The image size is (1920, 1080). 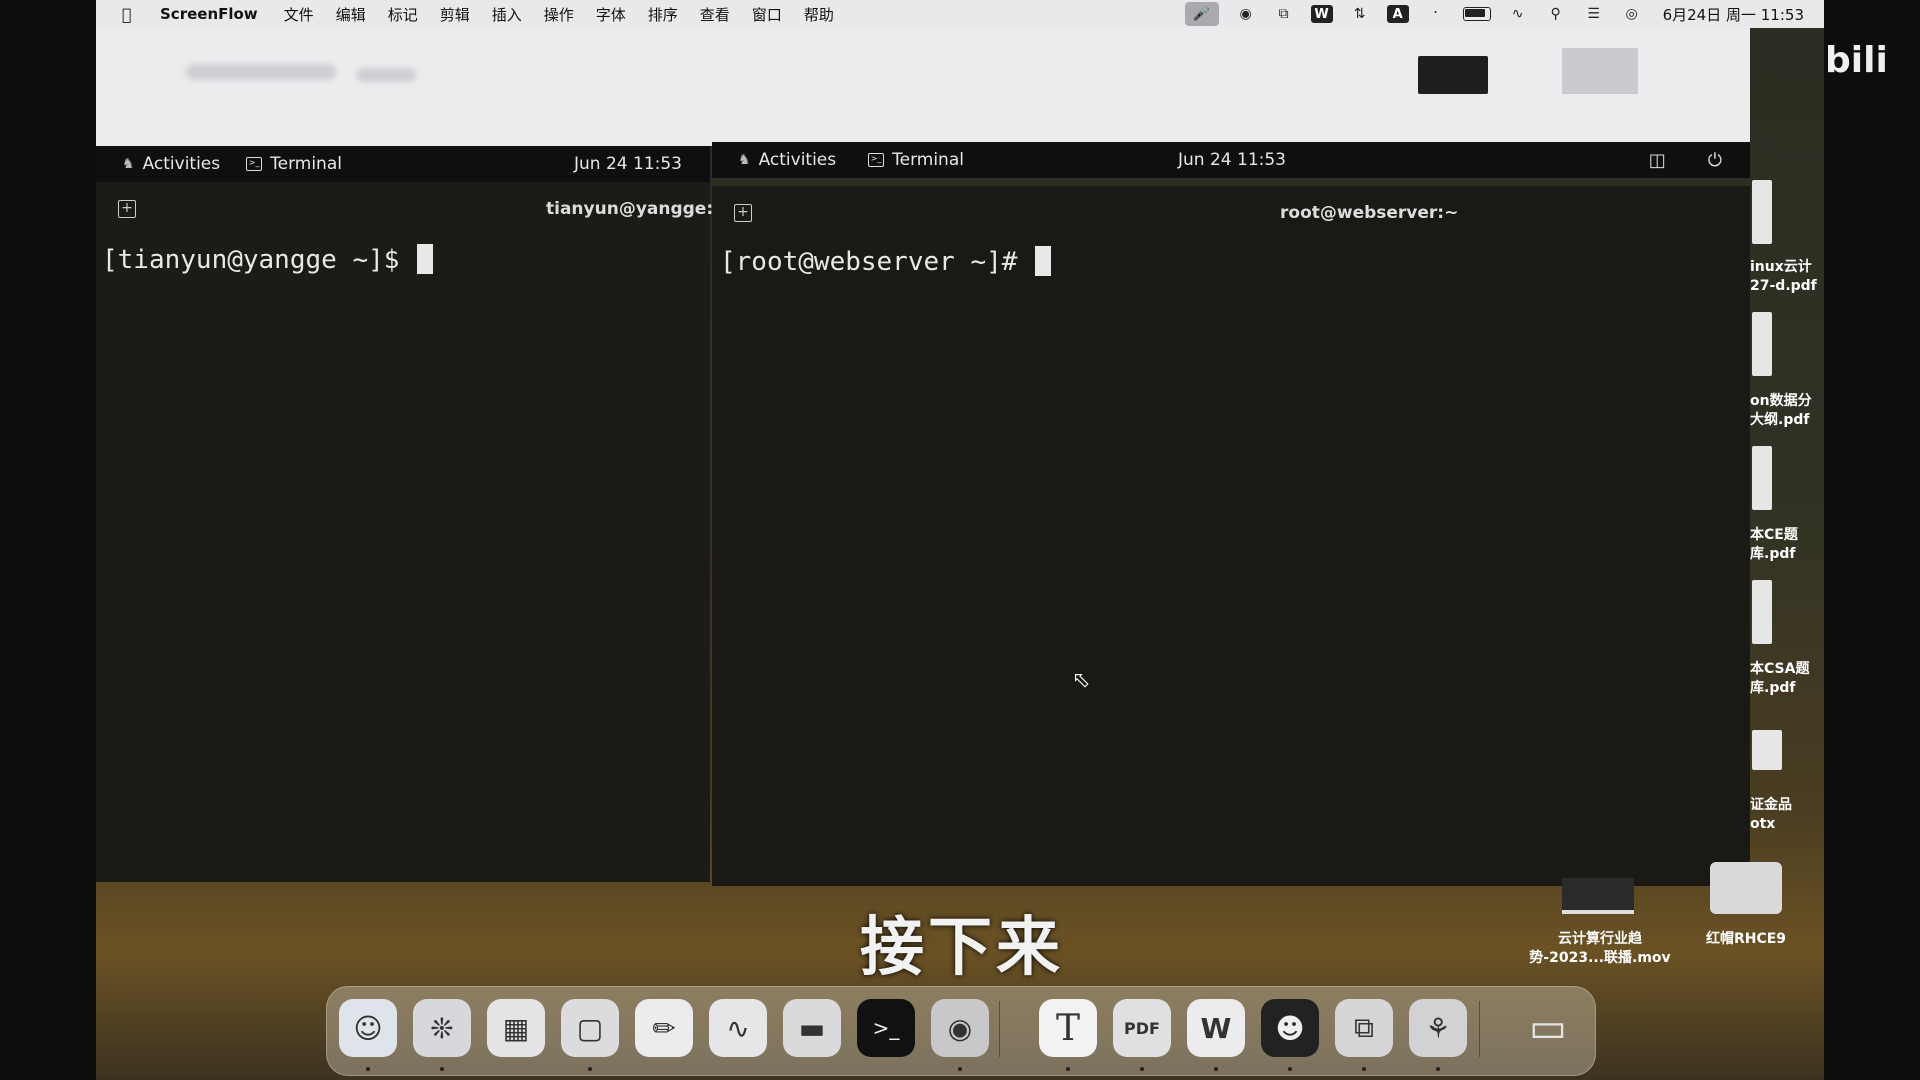 I want to click on terminal-prompt-line: [root@webserver ~]#, so click(x=886, y=261).